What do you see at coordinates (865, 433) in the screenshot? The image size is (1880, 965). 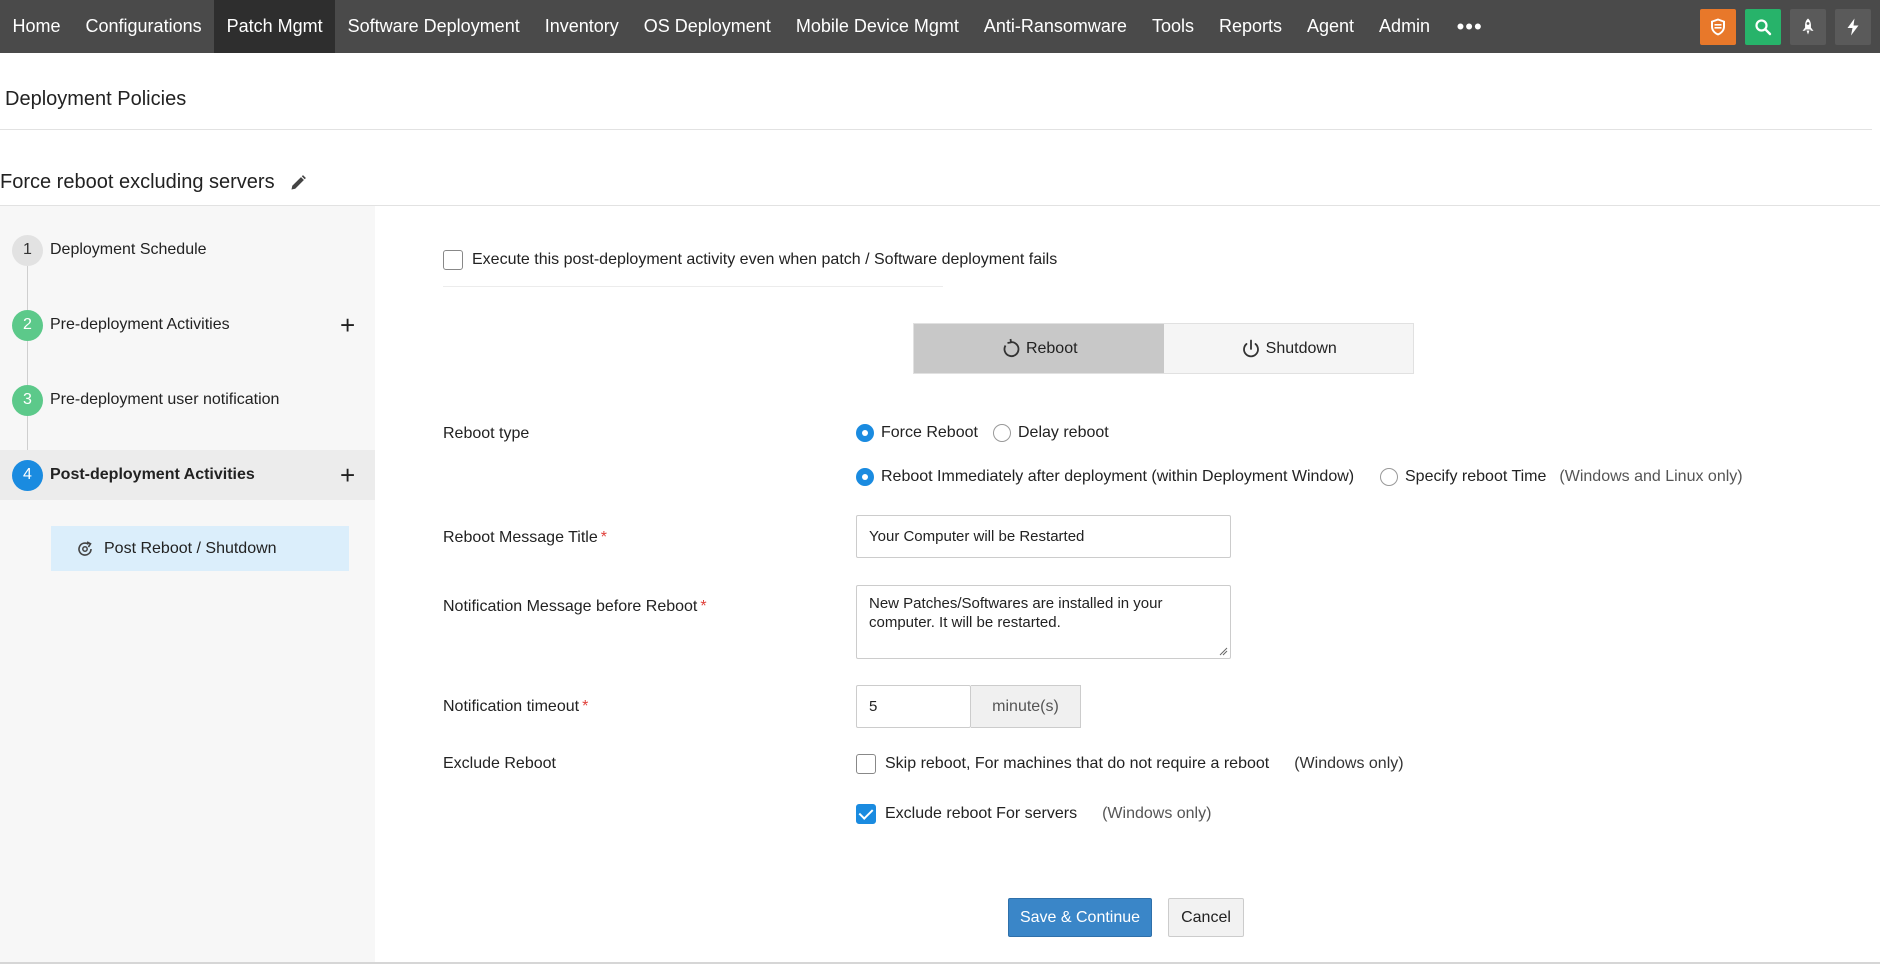 I see `force-reboot-radio` at bounding box center [865, 433].